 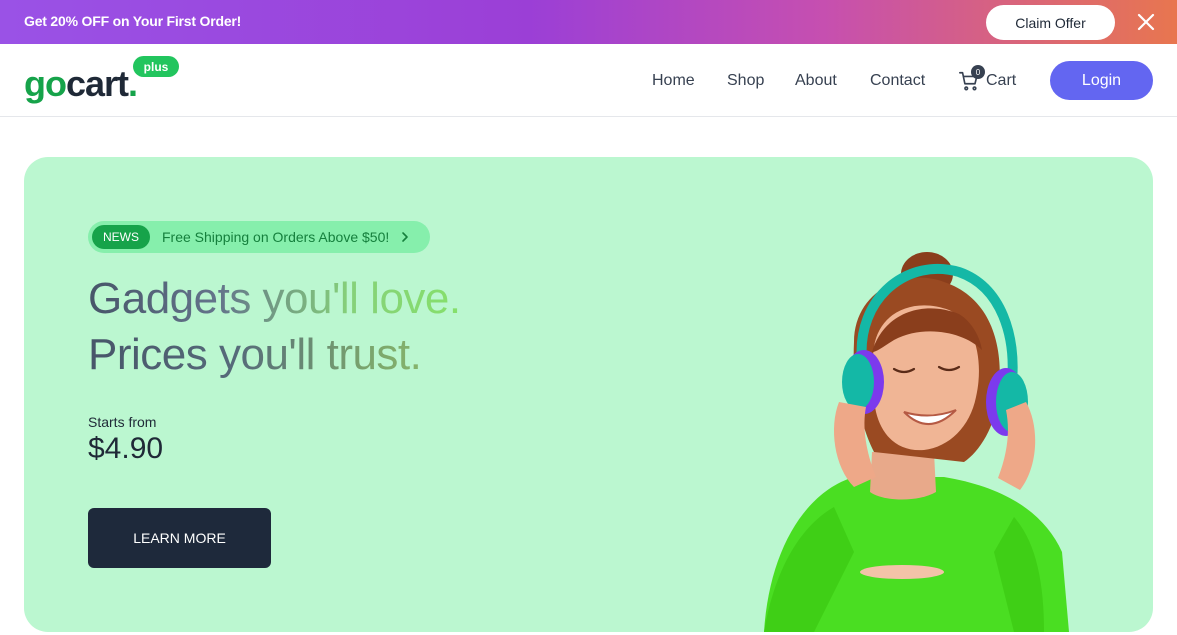 What do you see at coordinates (978, 72) in the screenshot?
I see `cart-count-badge: 0` at bounding box center [978, 72].